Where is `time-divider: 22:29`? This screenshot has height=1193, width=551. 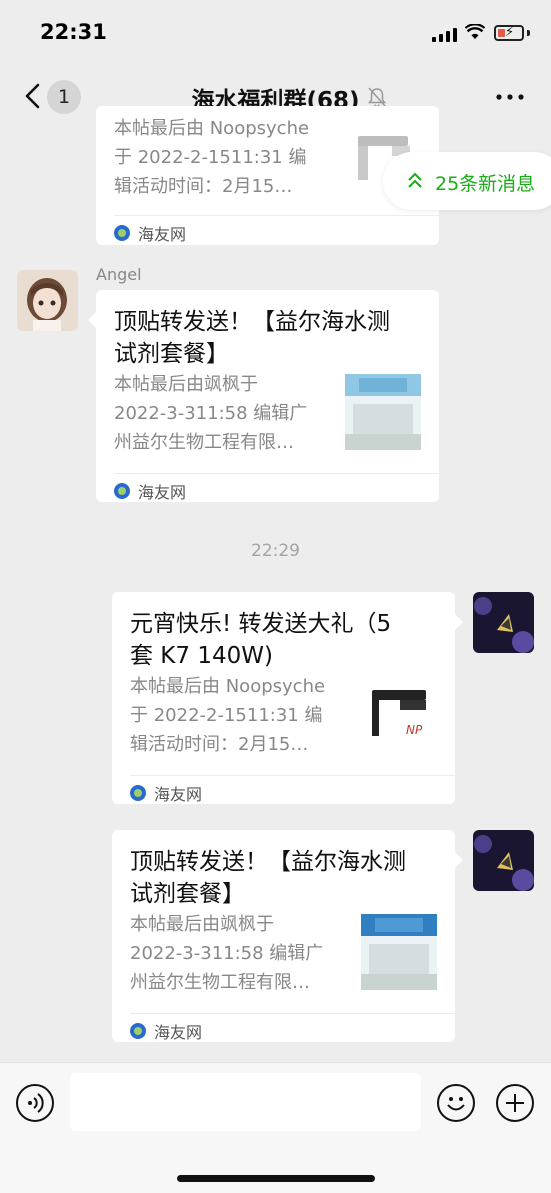 time-divider: 22:29 is located at coordinates (275, 551).